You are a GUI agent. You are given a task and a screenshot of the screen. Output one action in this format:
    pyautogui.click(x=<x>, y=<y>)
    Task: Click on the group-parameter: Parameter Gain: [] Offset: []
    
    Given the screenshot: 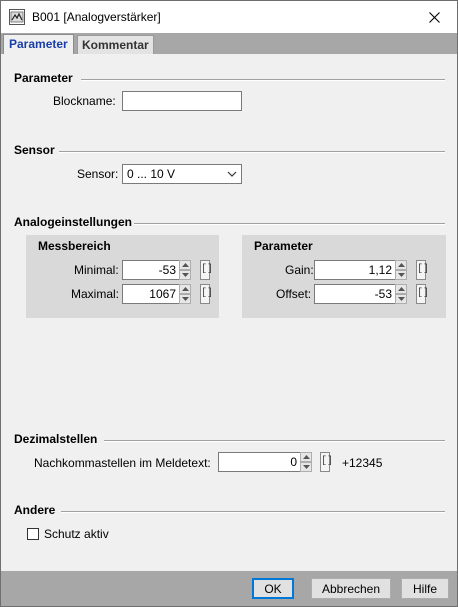 What is the action you would take?
    pyautogui.click(x=344, y=276)
    